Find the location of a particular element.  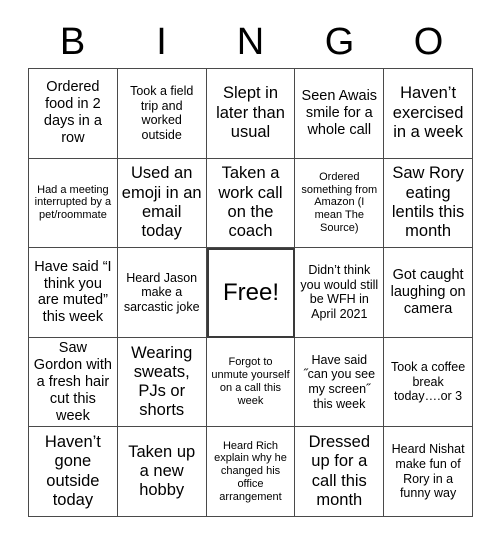

bingo-cell-label: Saw Rory eating lentils this month is located at coordinates (428, 202).